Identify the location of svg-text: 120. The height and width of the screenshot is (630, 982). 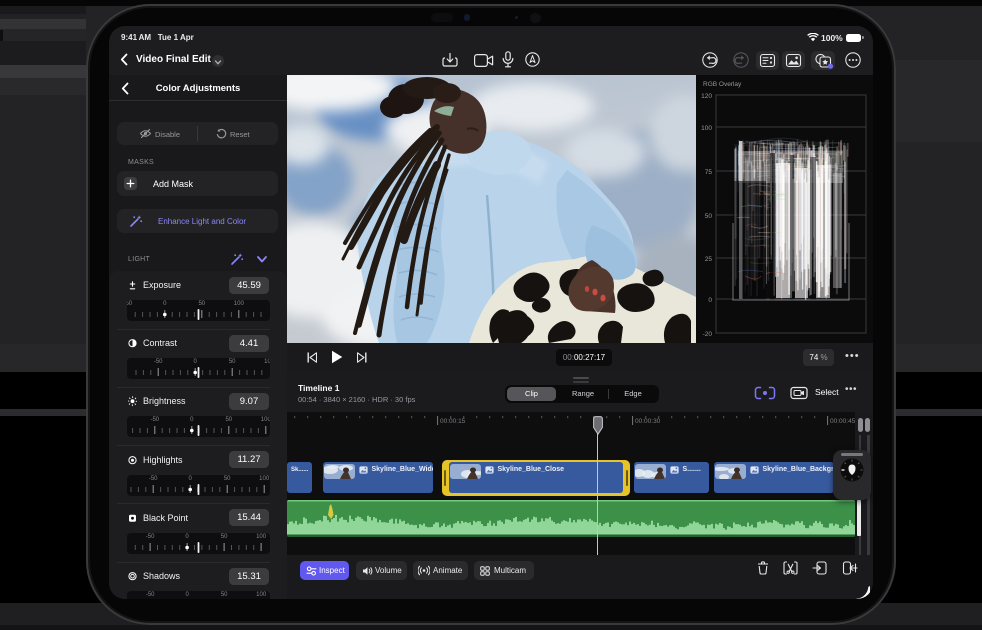
(706, 96).